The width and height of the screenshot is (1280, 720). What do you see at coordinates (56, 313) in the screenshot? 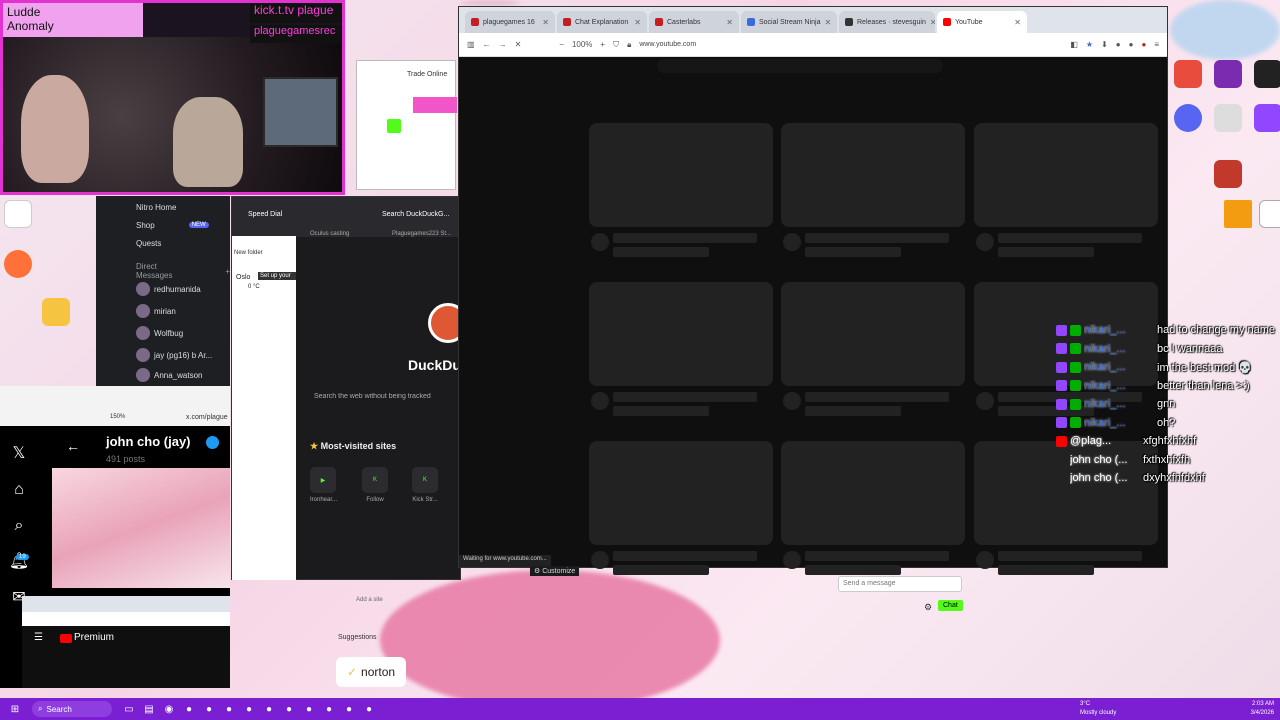
I see `folder-icon` at bounding box center [56, 313].